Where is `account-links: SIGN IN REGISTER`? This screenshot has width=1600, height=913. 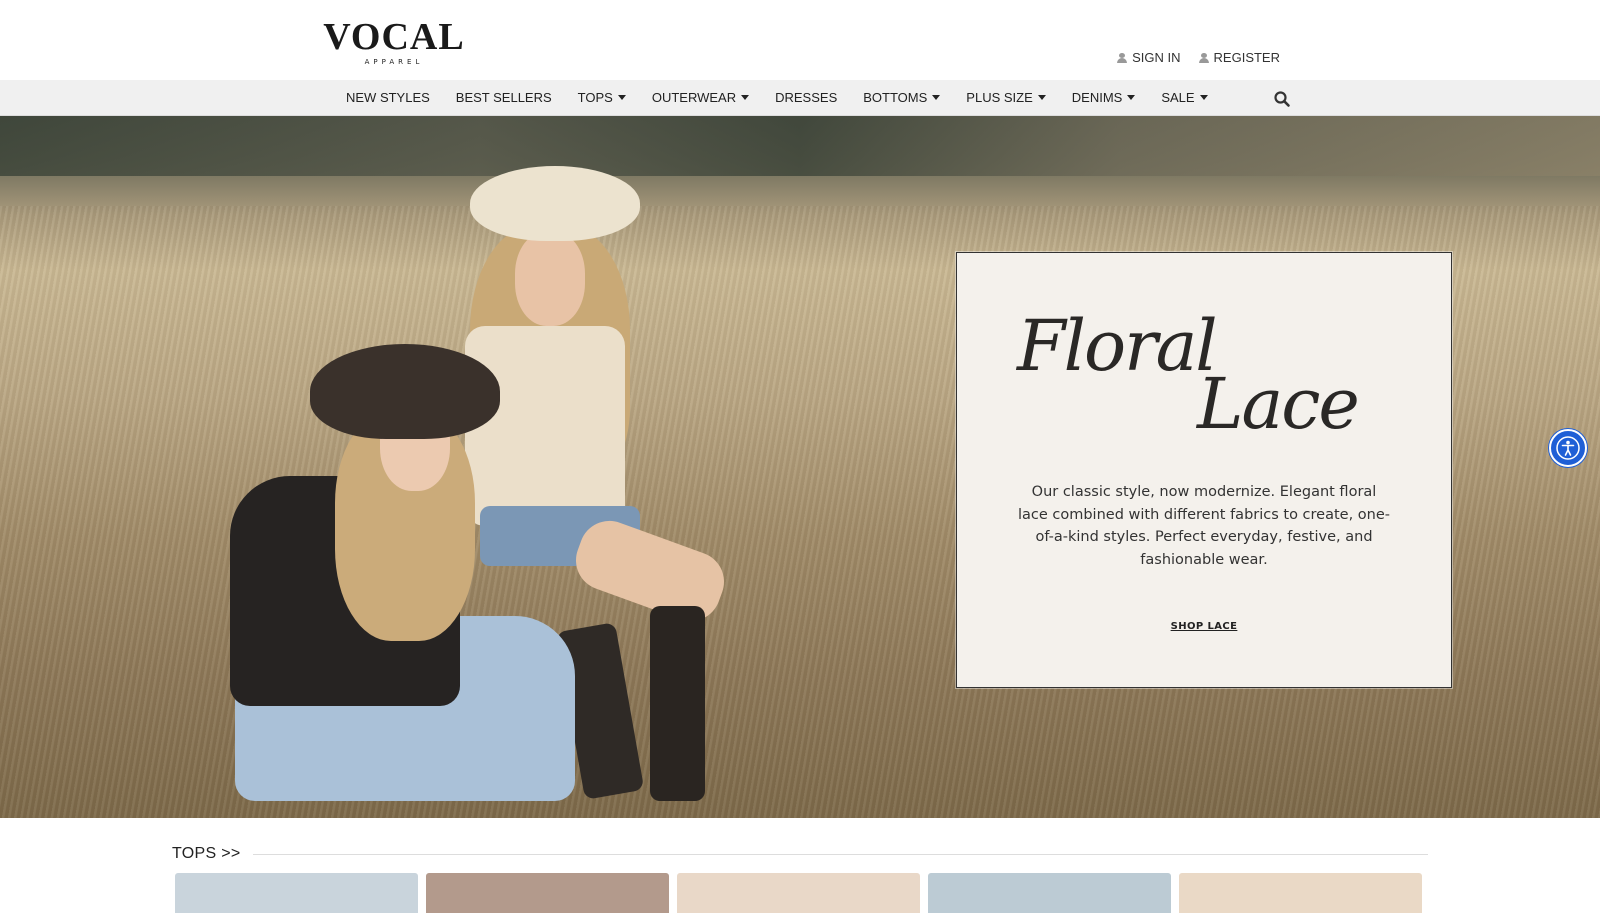
account-links: SIGN IN REGISTER is located at coordinates (1198, 57).